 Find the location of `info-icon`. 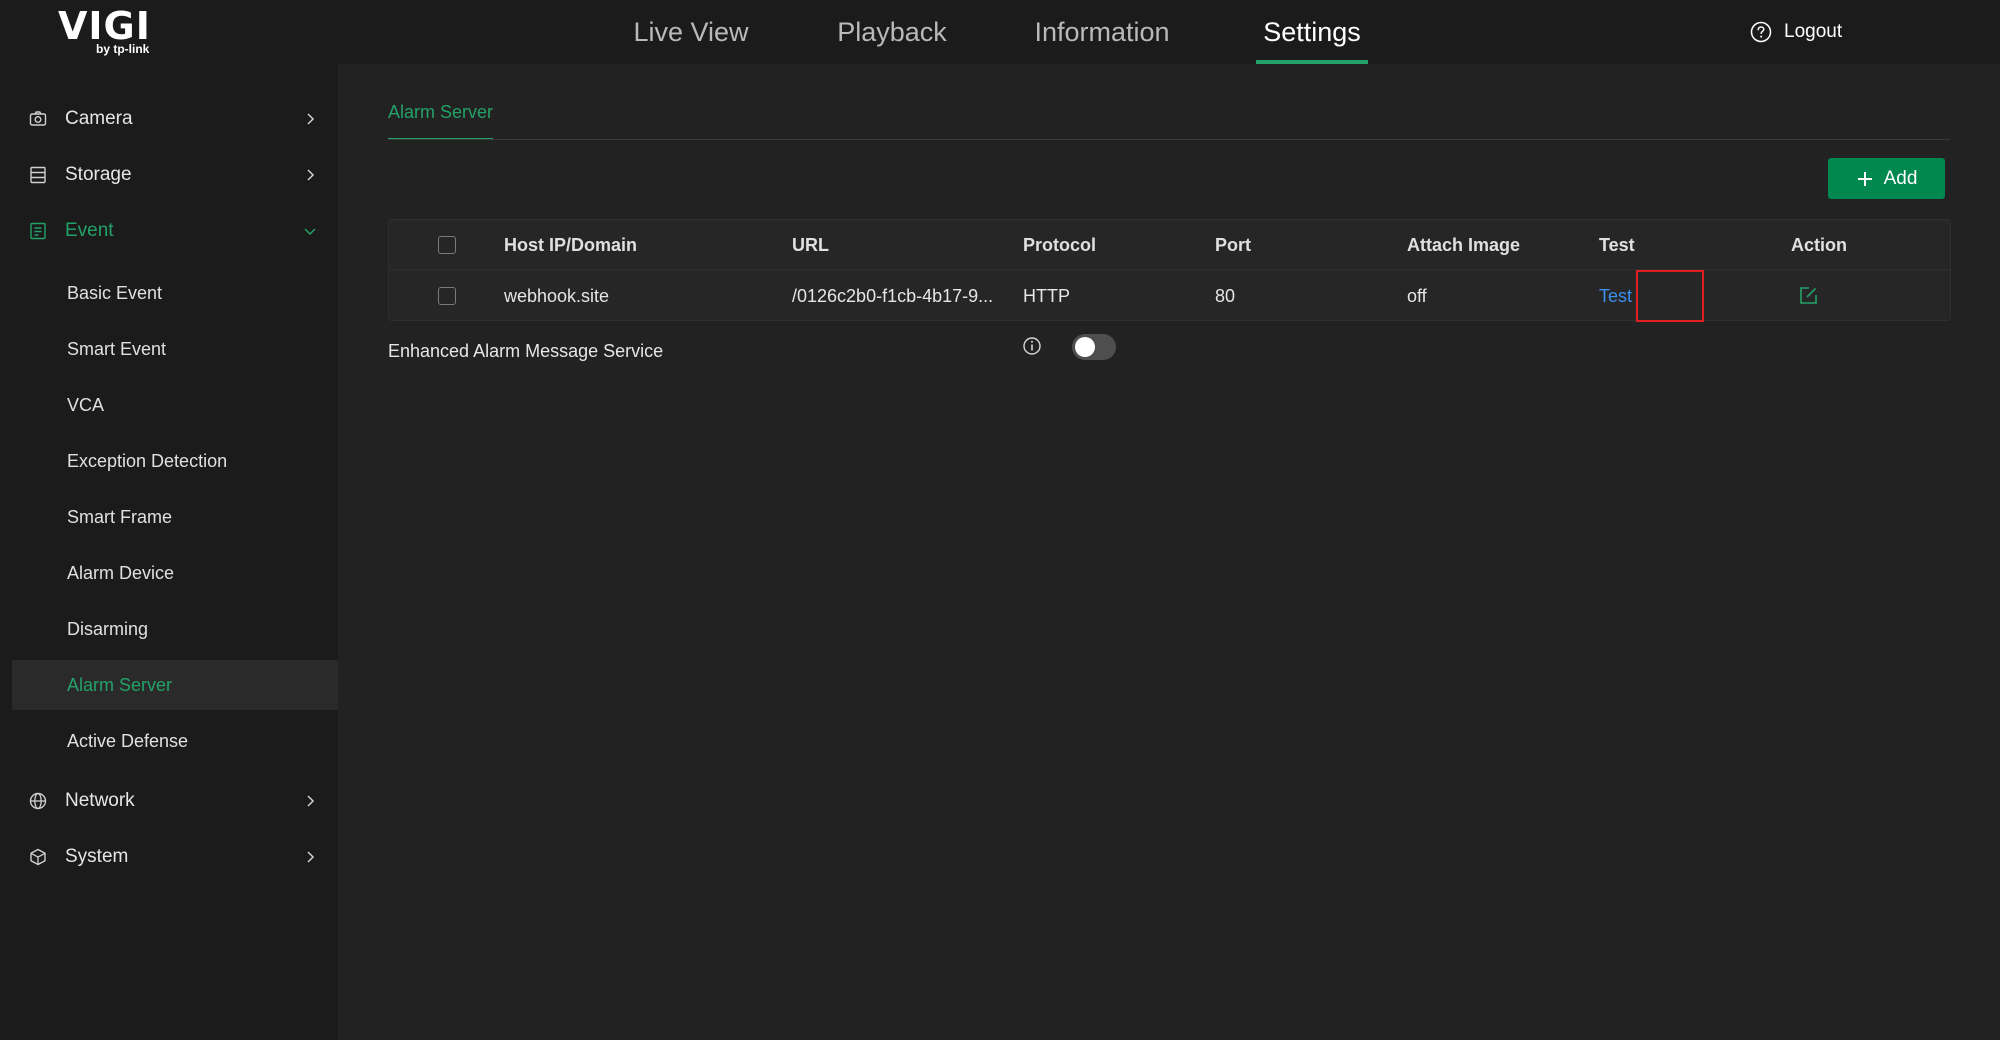

info-icon is located at coordinates (1032, 346).